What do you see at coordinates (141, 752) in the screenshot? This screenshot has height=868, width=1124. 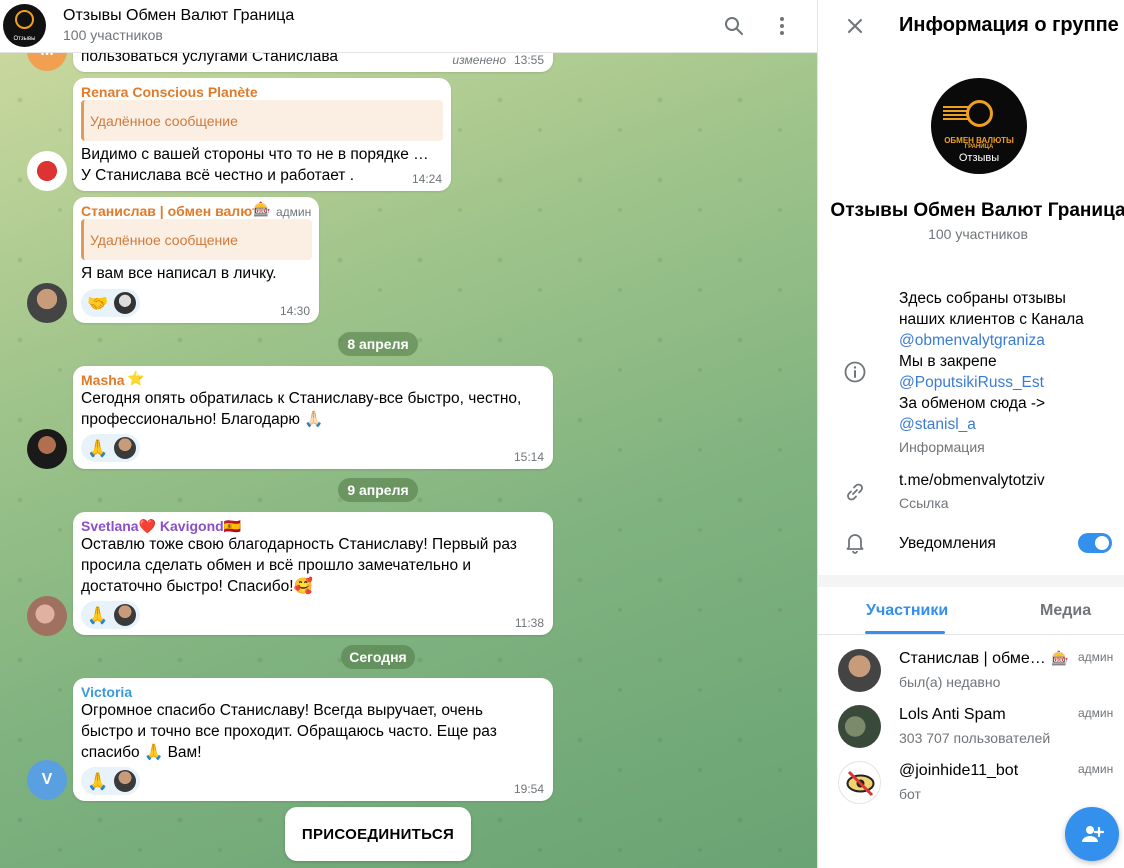 I see `message-text-line: спасибо 🙏 Вам!` at bounding box center [141, 752].